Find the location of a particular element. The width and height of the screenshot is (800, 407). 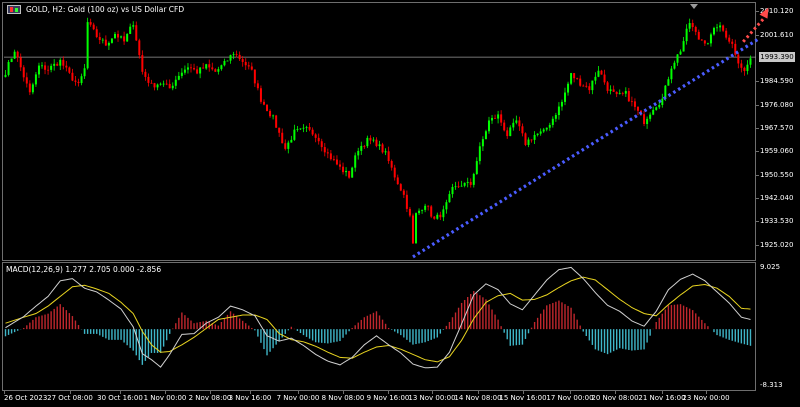

up-arrow-head is located at coordinates (764, 13).